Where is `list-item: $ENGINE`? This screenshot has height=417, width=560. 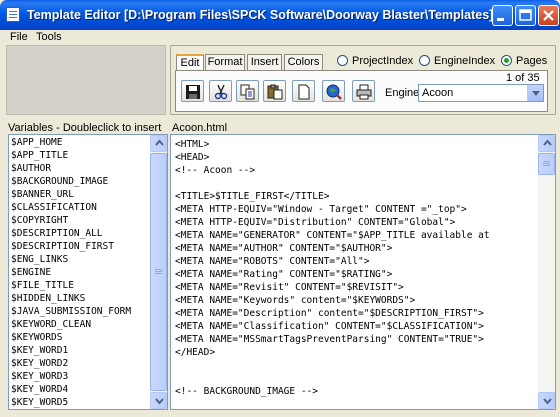 list-item: $ENGINE is located at coordinates (31, 272).